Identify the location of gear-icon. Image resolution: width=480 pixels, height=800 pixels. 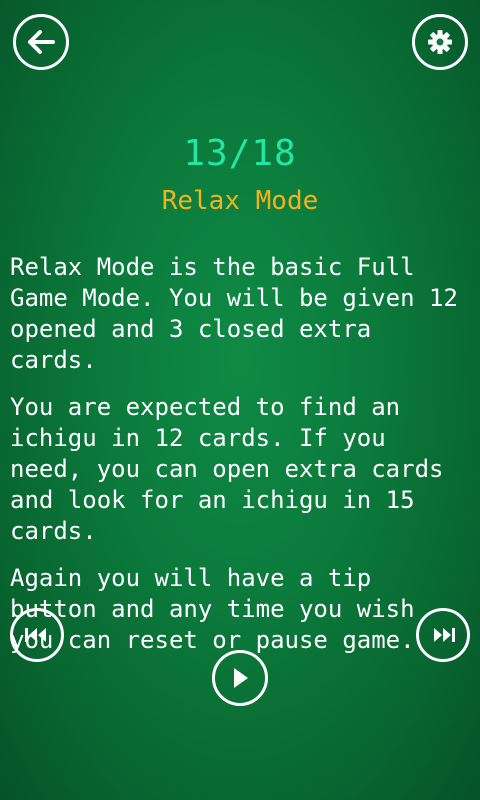
(440, 42).